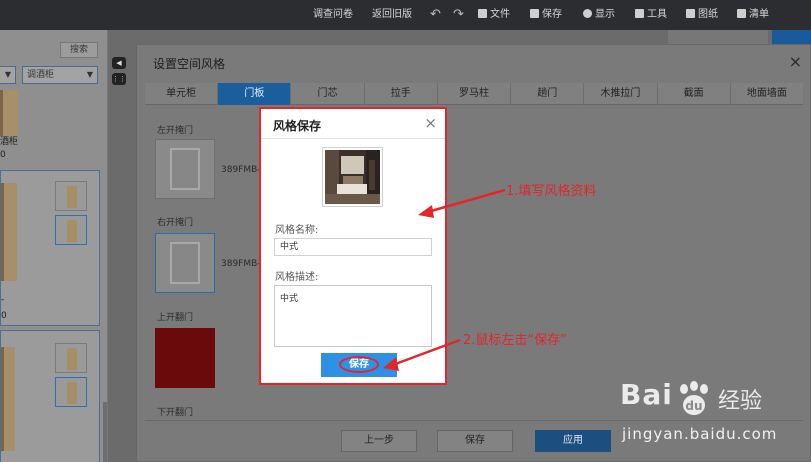 This screenshot has width=811, height=462. Describe the element at coordinates (740, 401) in the screenshot. I see `watermark-cn: 经验` at that location.